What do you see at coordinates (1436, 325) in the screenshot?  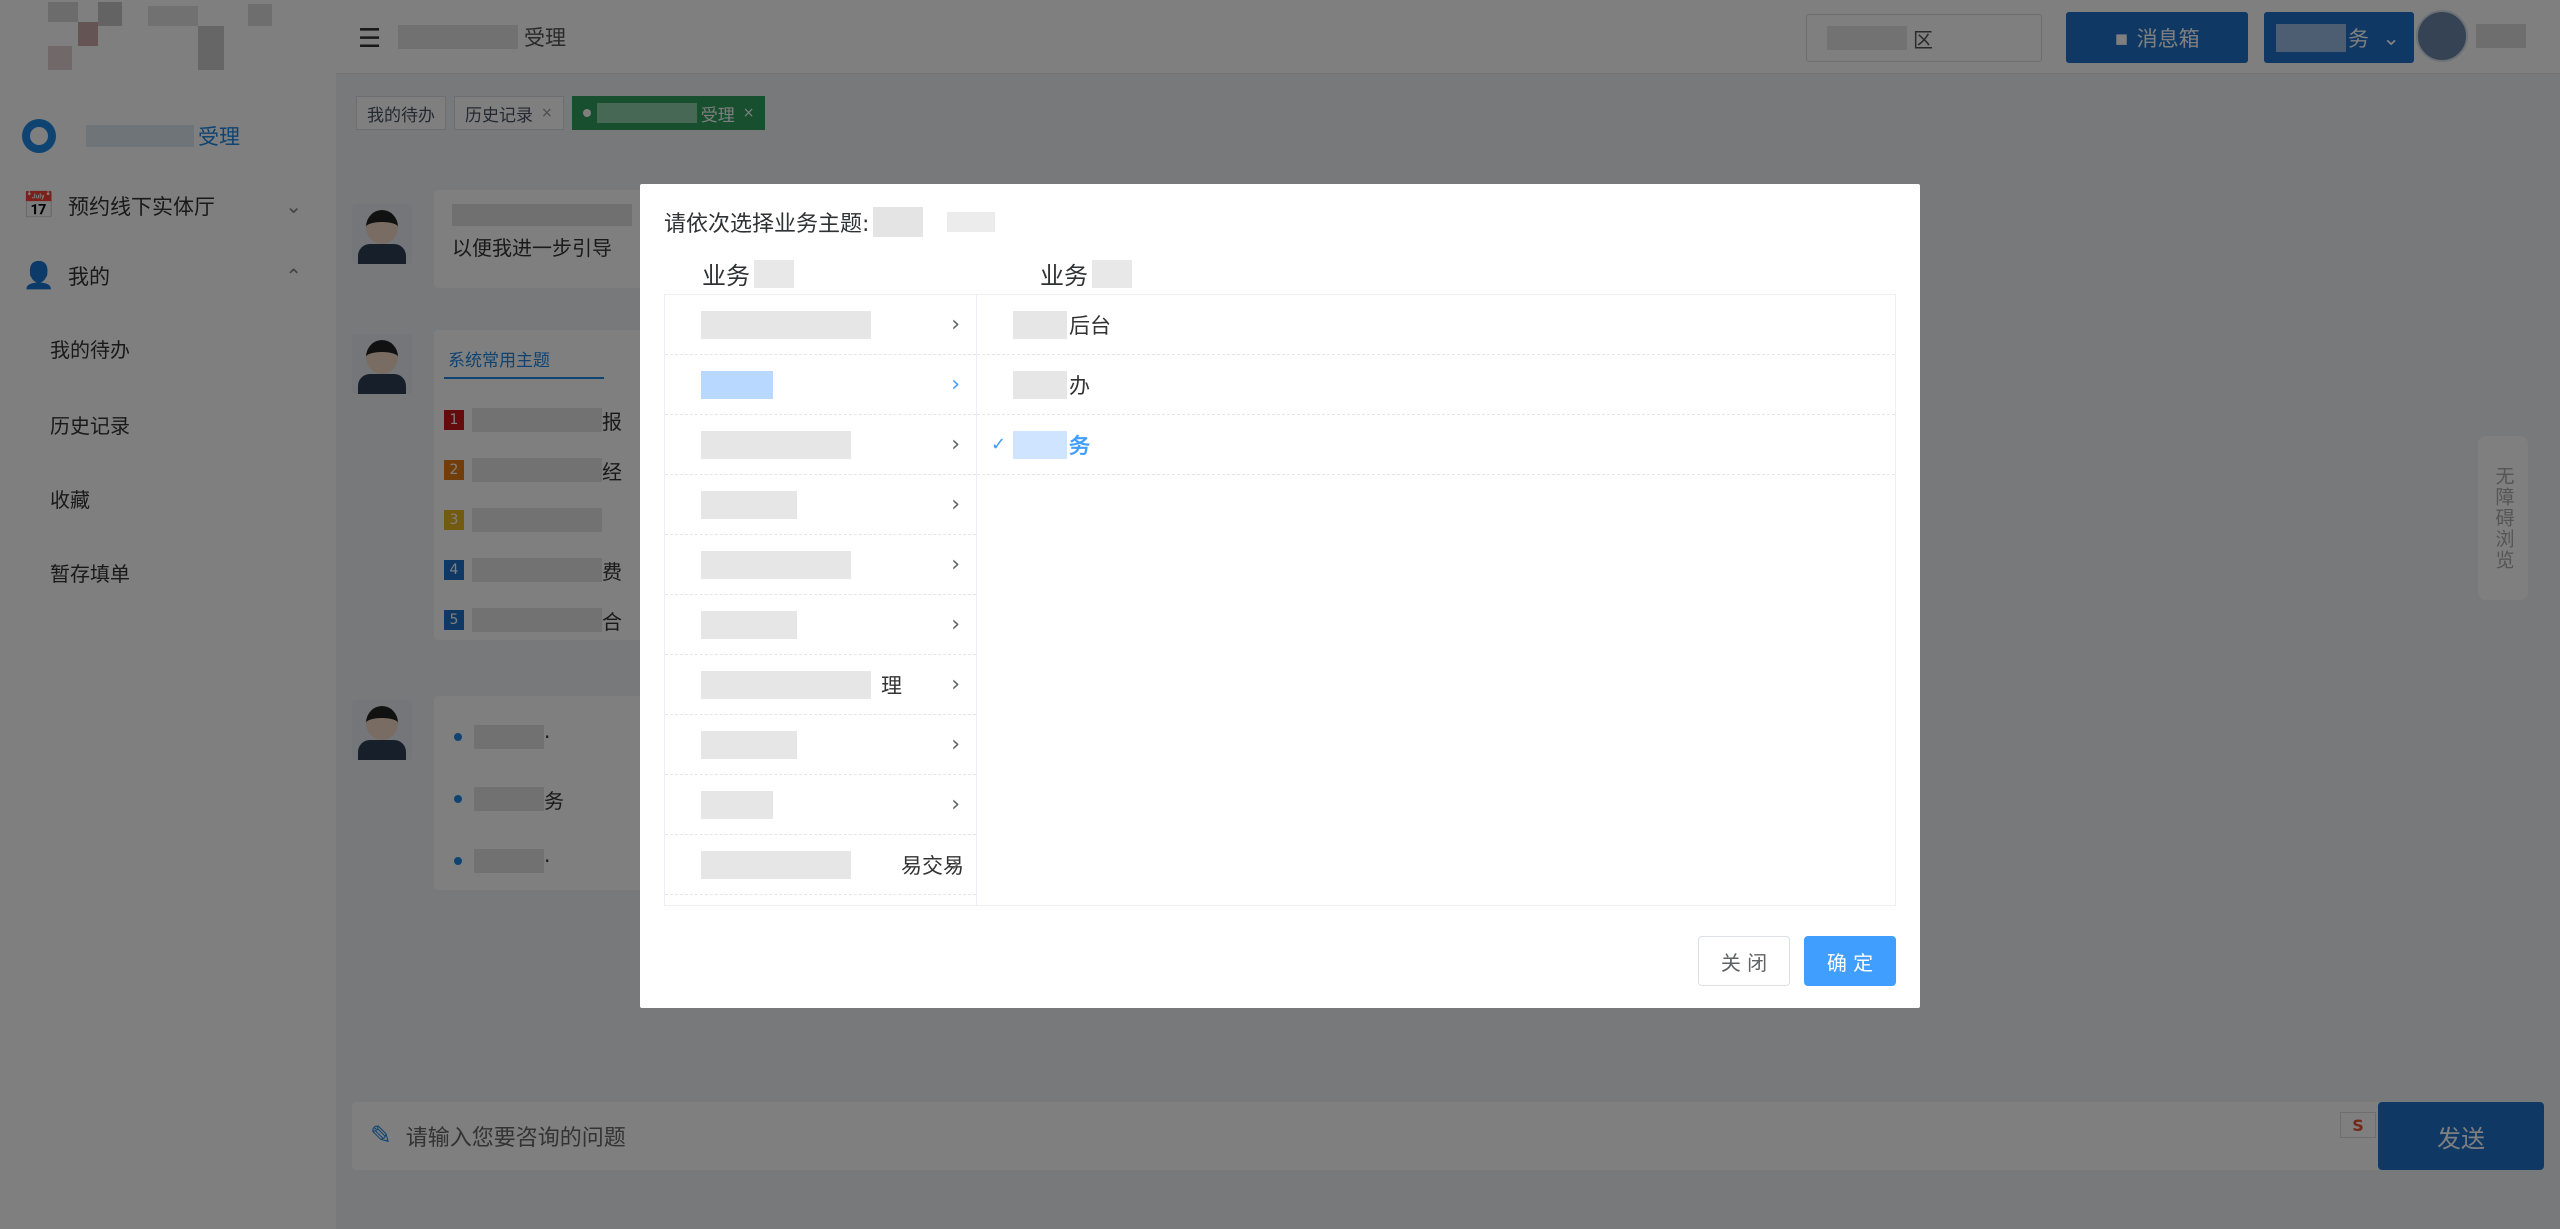 I see `list-item: 后台` at bounding box center [1436, 325].